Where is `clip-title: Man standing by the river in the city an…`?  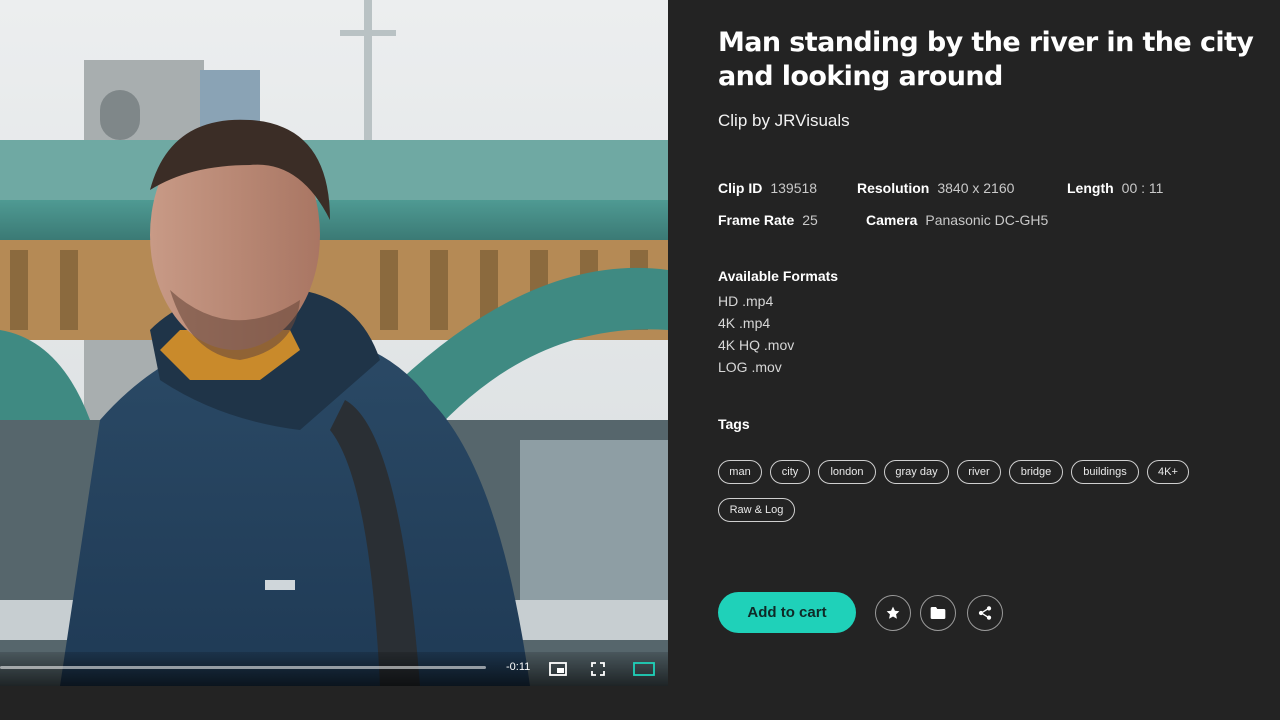
clip-title: Man standing by the river in the city an… is located at coordinates (986, 59).